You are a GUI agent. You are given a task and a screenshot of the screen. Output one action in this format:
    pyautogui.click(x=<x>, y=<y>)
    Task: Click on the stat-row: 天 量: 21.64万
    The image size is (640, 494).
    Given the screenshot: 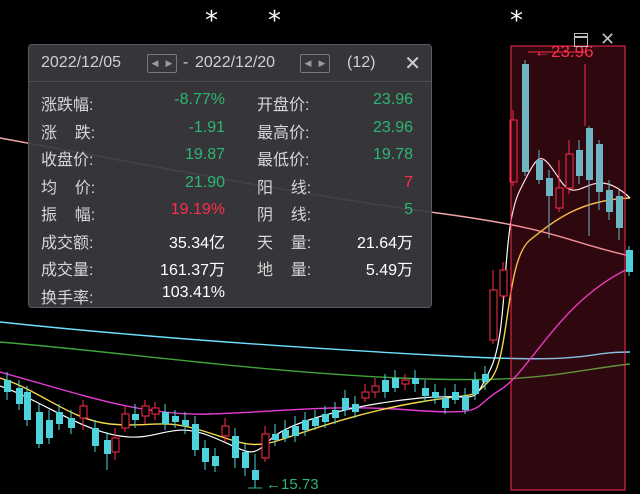 What is the action you would take?
    pyautogui.click(x=230, y=240)
    